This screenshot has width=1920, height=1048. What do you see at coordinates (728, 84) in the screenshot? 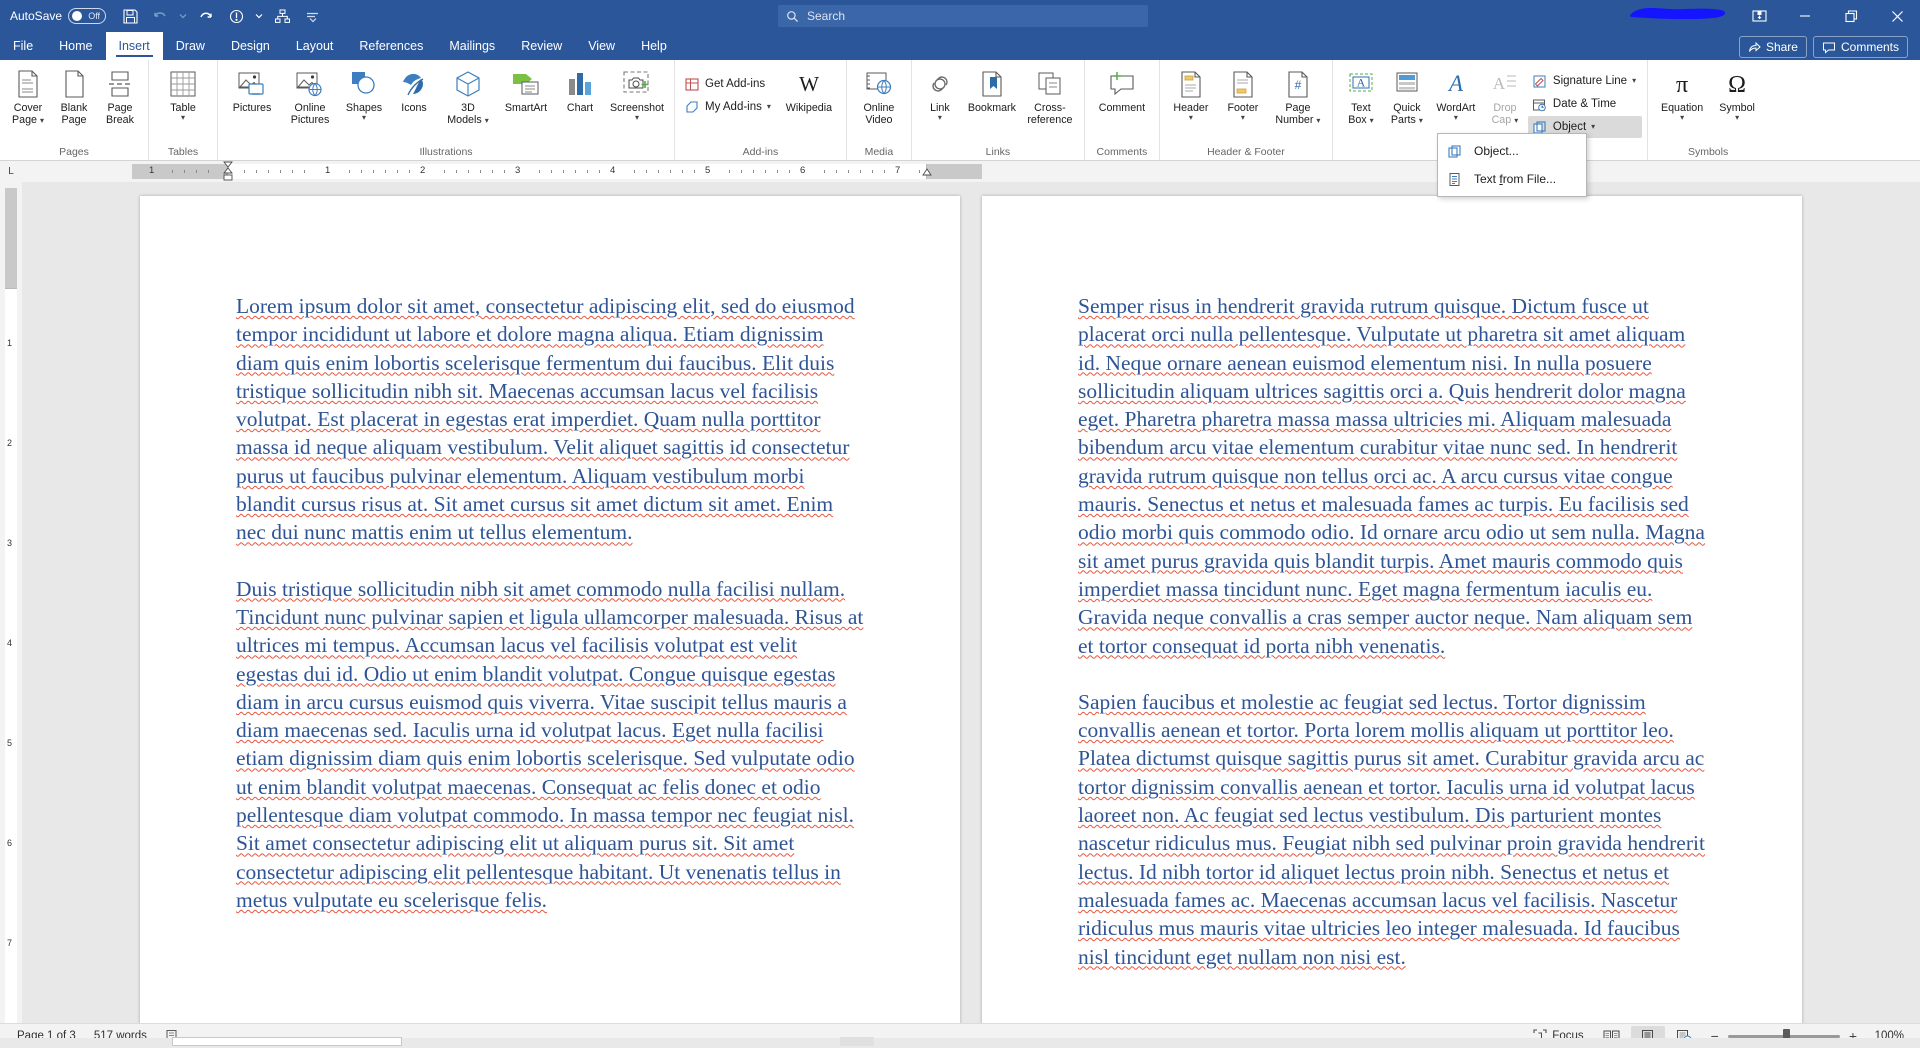
I see `get-addins-button: Get Add-ins` at bounding box center [728, 84].